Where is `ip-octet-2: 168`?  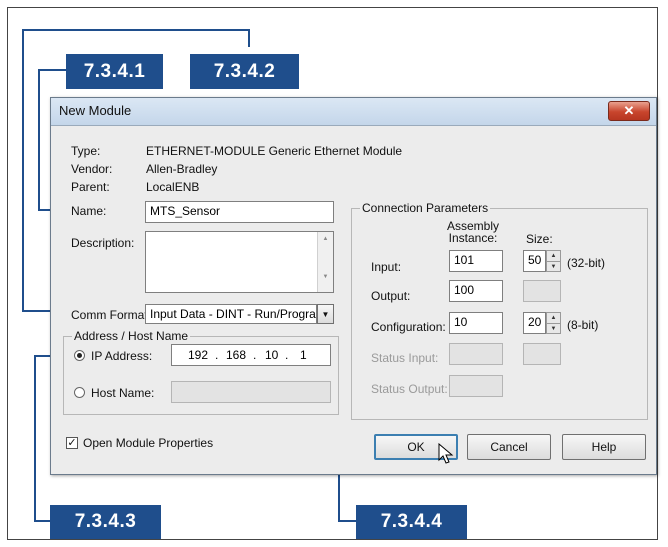 ip-octet-2: 168 is located at coordinates (236, 355).